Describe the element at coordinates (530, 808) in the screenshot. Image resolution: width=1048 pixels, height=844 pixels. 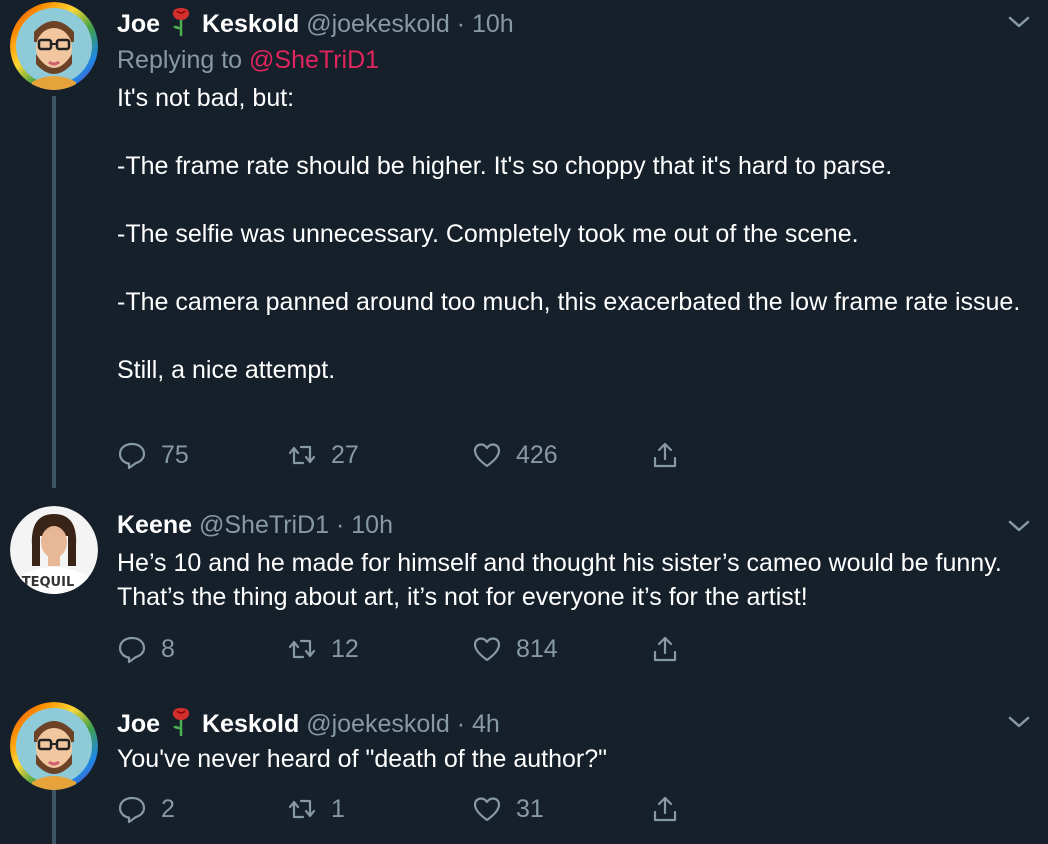
I see `like-count: 31` at that location.